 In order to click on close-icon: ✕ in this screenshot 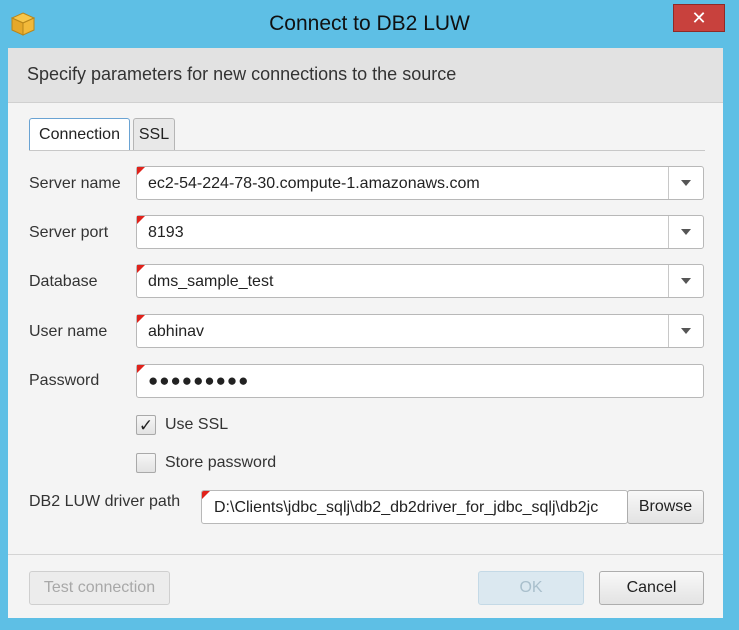, I will do `click(699, 17)`.